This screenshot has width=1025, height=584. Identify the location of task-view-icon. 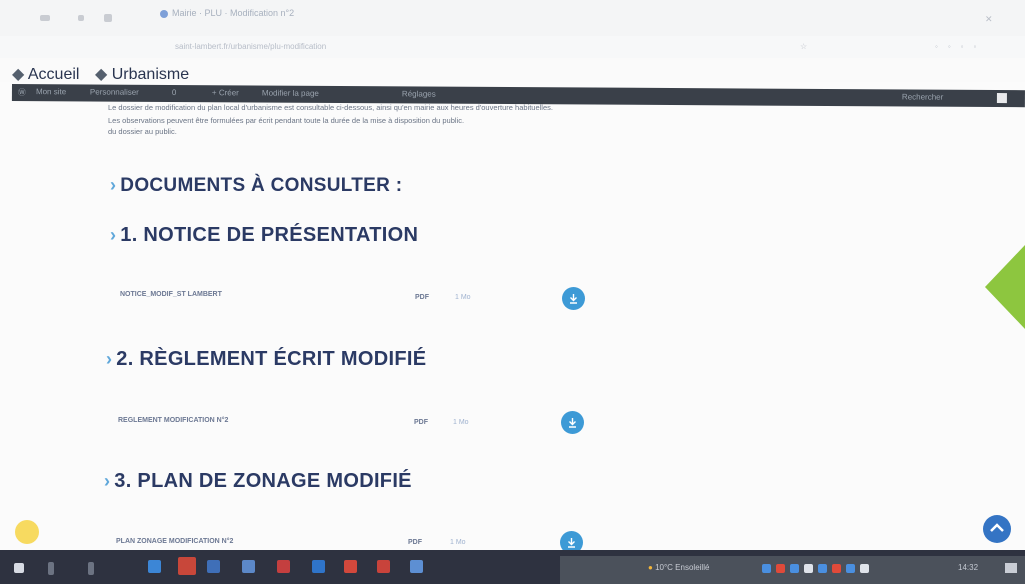
(91, 568).